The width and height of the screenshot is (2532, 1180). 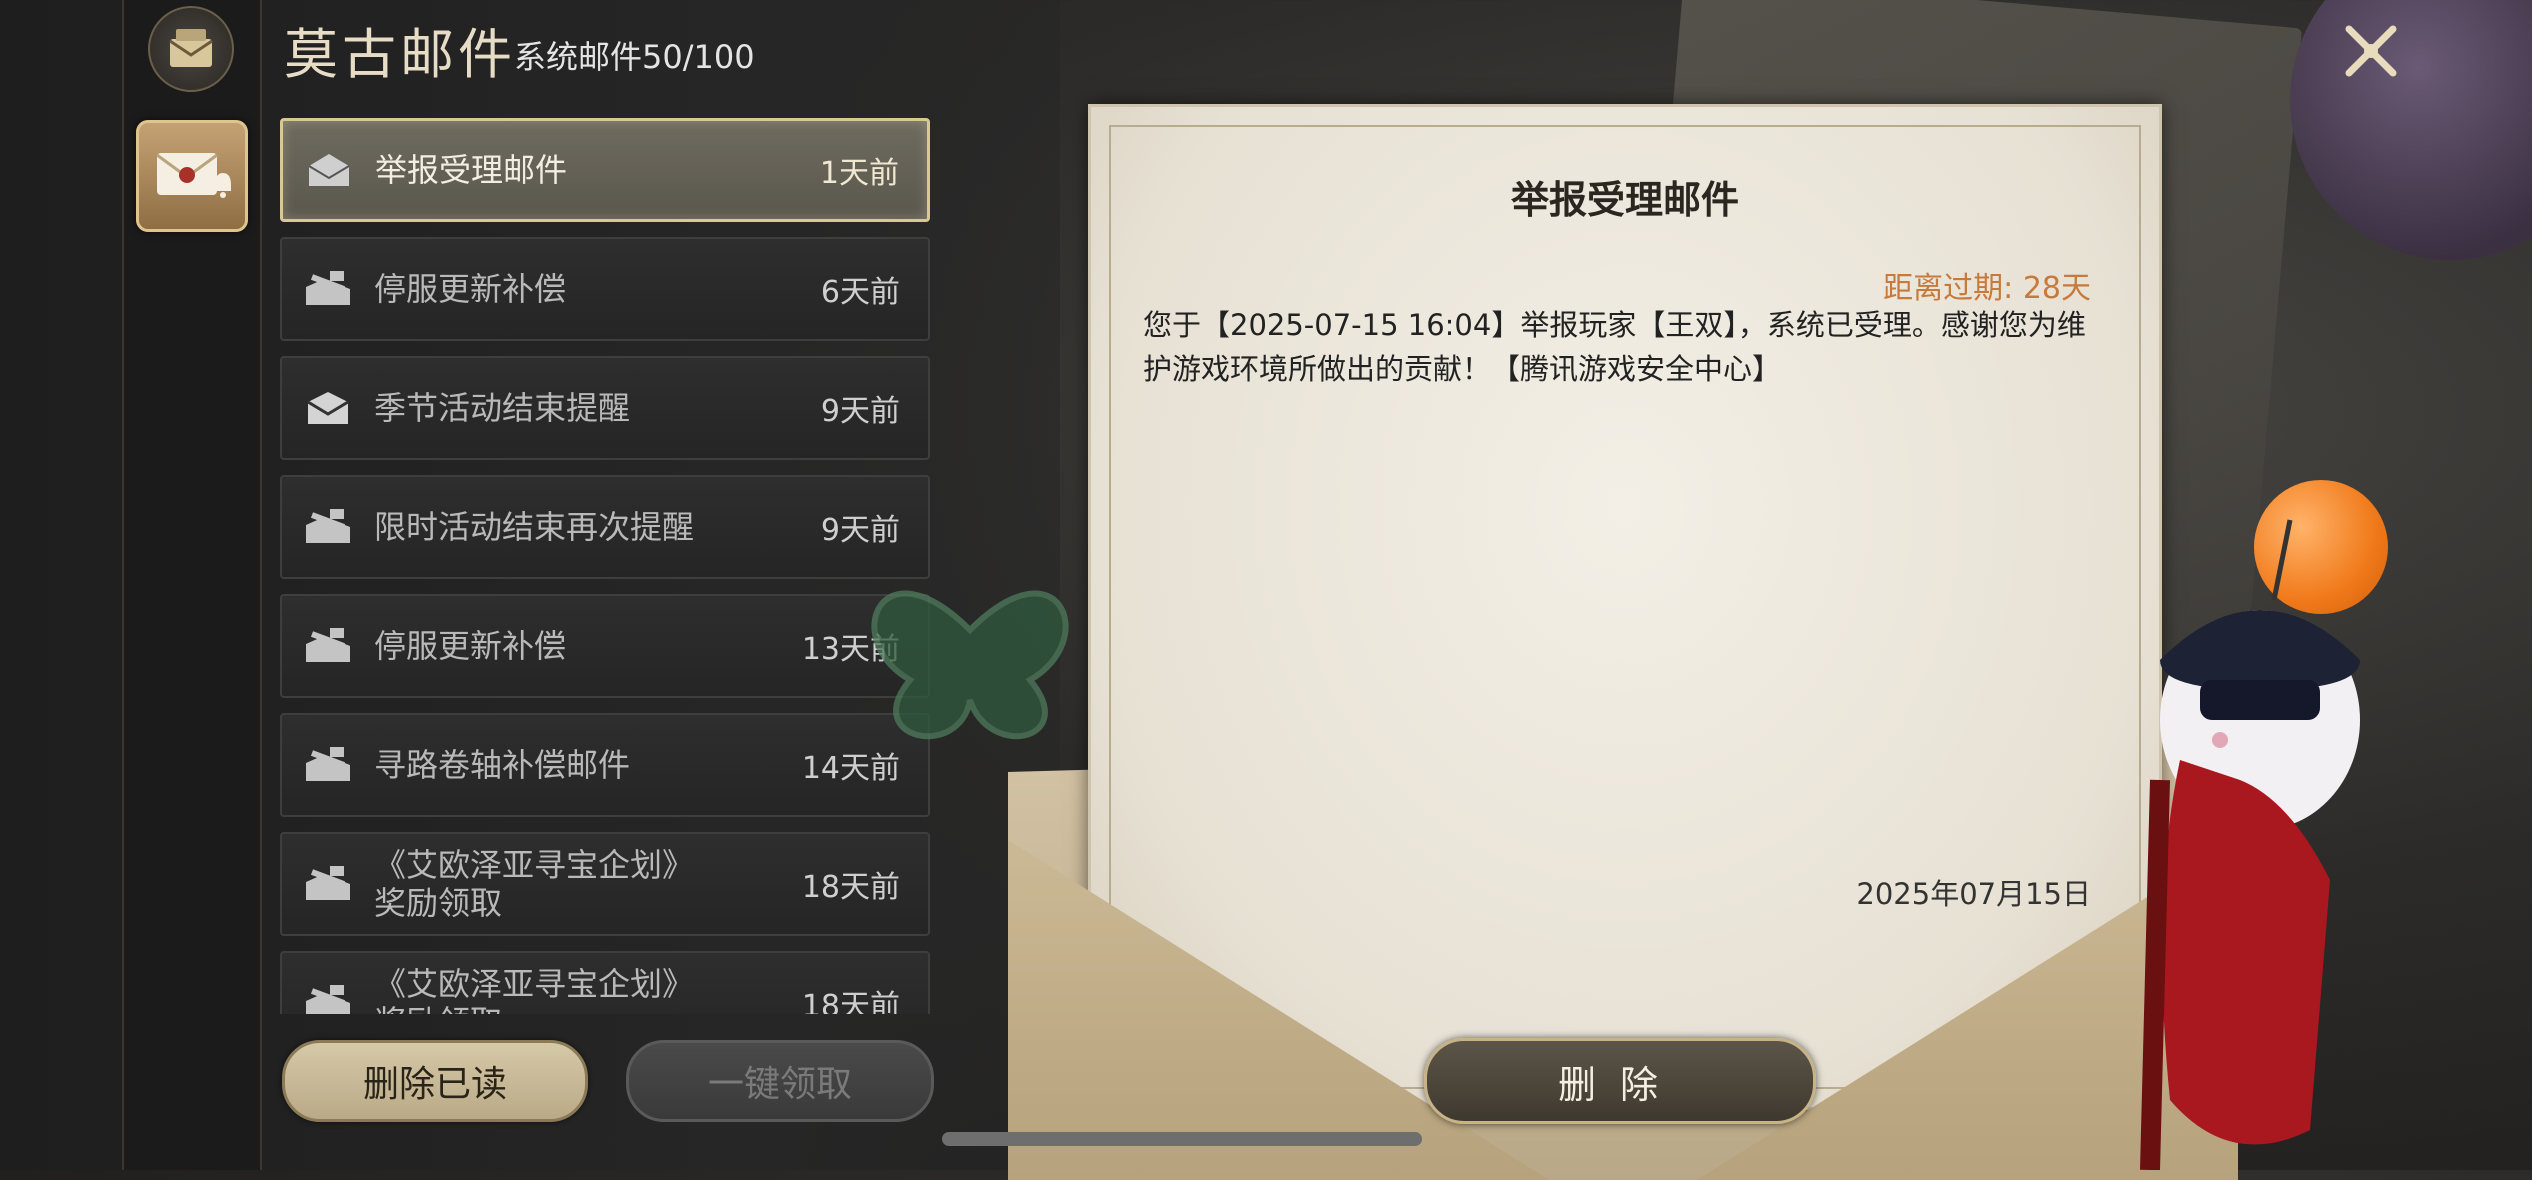 What do you see at coordinates (859, 173) in the screenshot?
I see `mail-time: 1天前` at bounding box center [859, 173].